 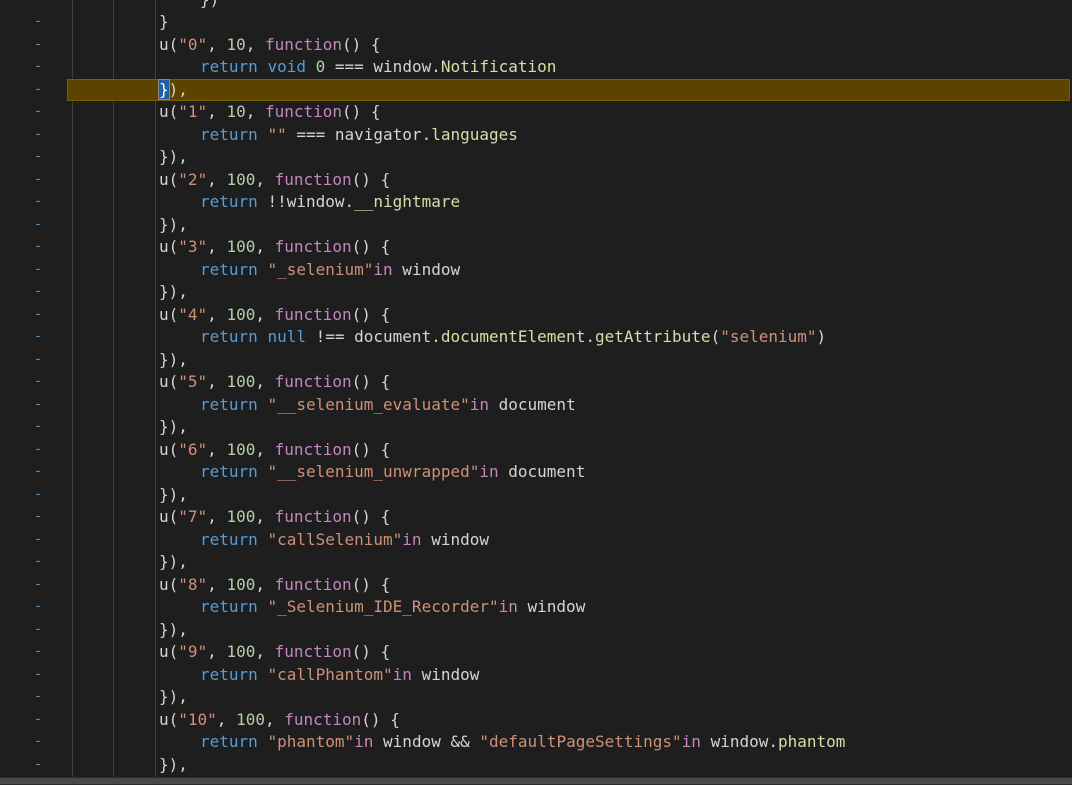 I want to click on code-token: "1", so click(x=193, y=111).